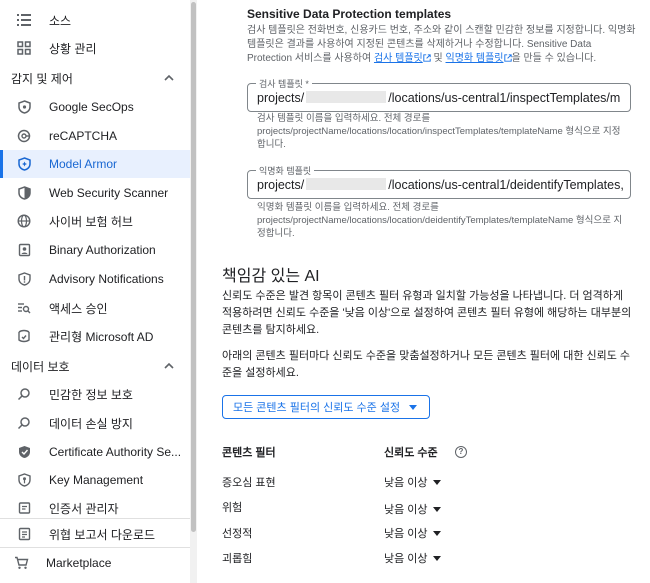 The width and height of the screenshot is (650, 583). I want to click on divider, so click(95, 547).